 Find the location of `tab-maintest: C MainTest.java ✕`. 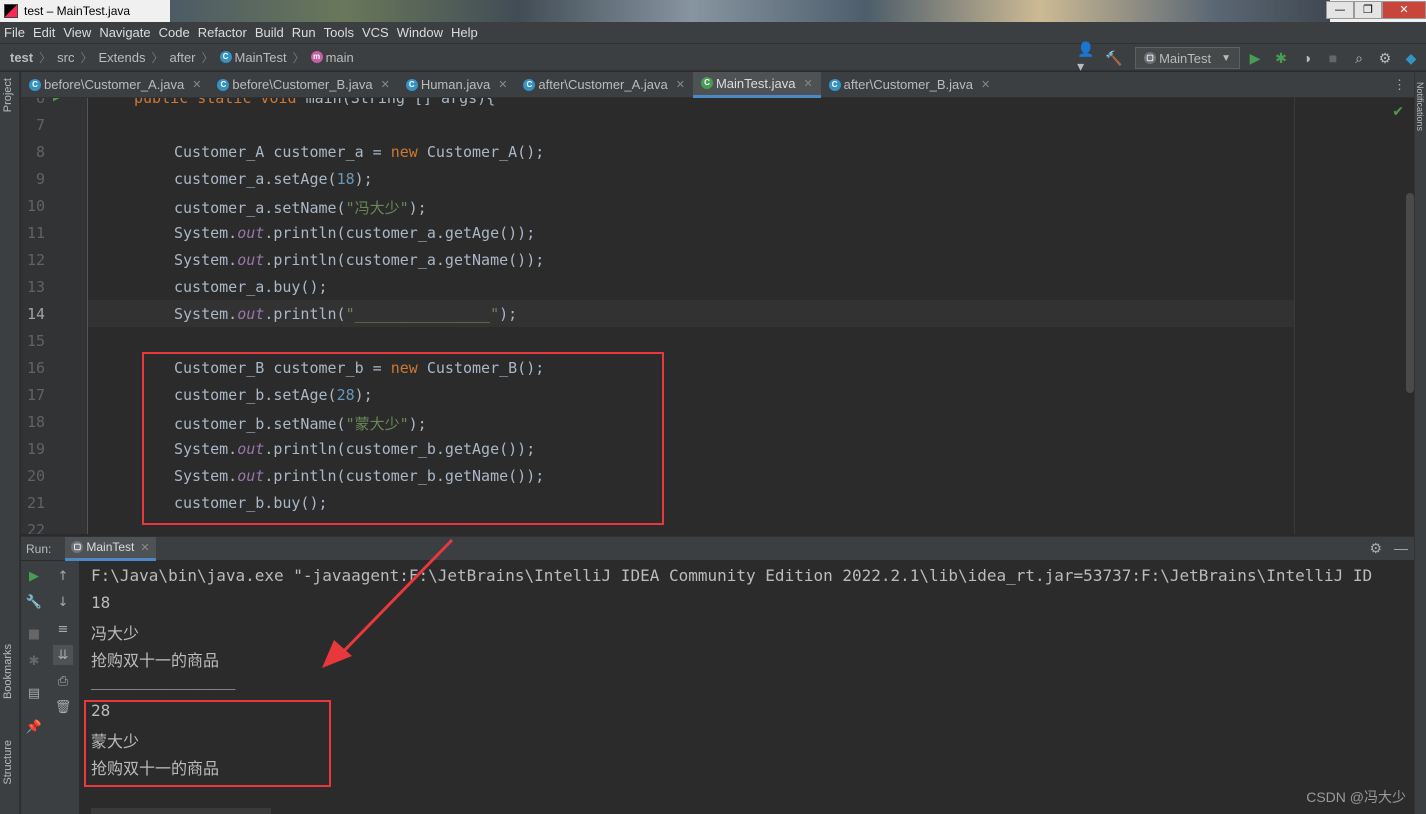

tab-maintest: C MainTest.java ✕ is located at coordinates (756, 84).